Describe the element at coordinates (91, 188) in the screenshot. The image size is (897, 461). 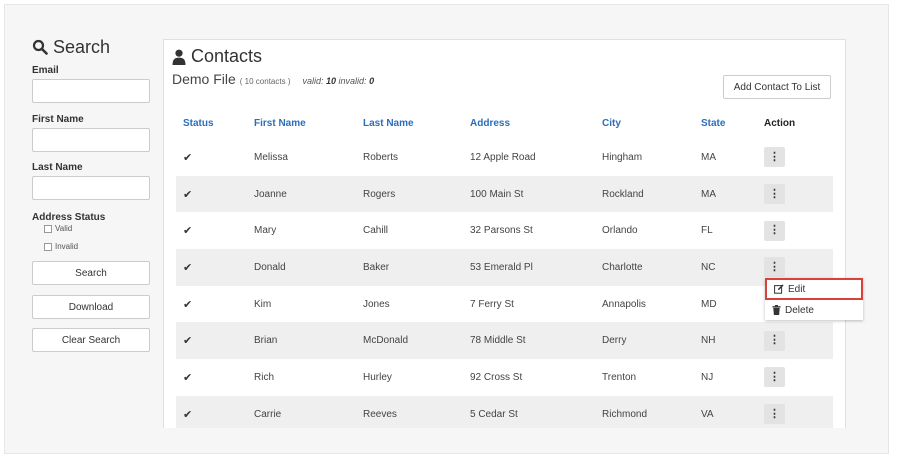
I see `last-name-field` at that location.